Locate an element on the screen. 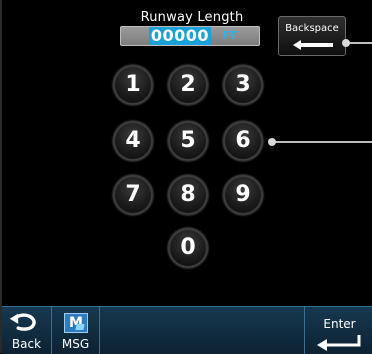 This screenshot has height=354, width=372. msg-icon: M is located at coordinates (76, 323).